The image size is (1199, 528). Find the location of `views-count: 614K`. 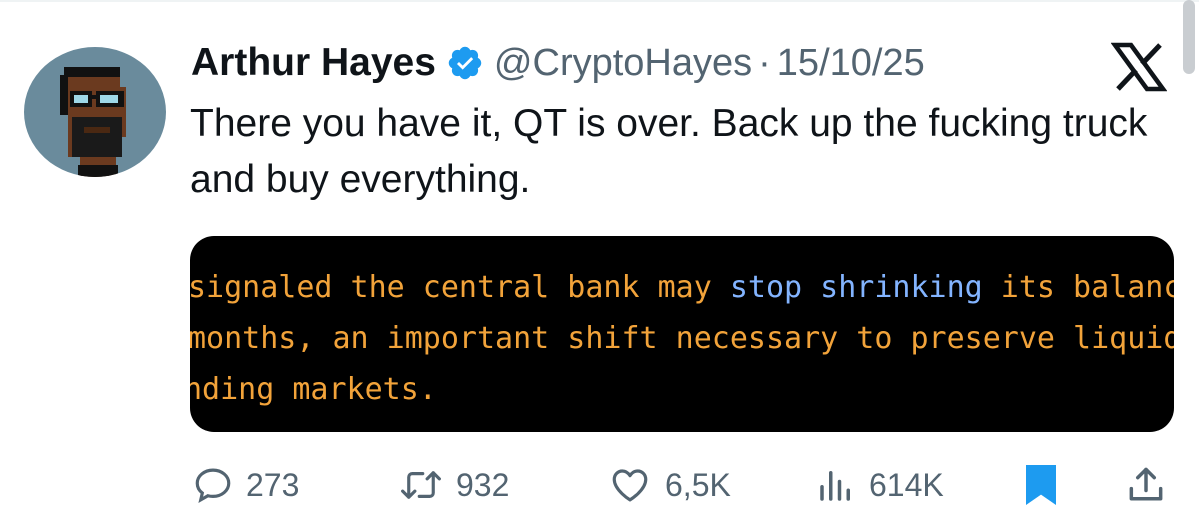

views-count: 614K is located at coordinates (906, 484).